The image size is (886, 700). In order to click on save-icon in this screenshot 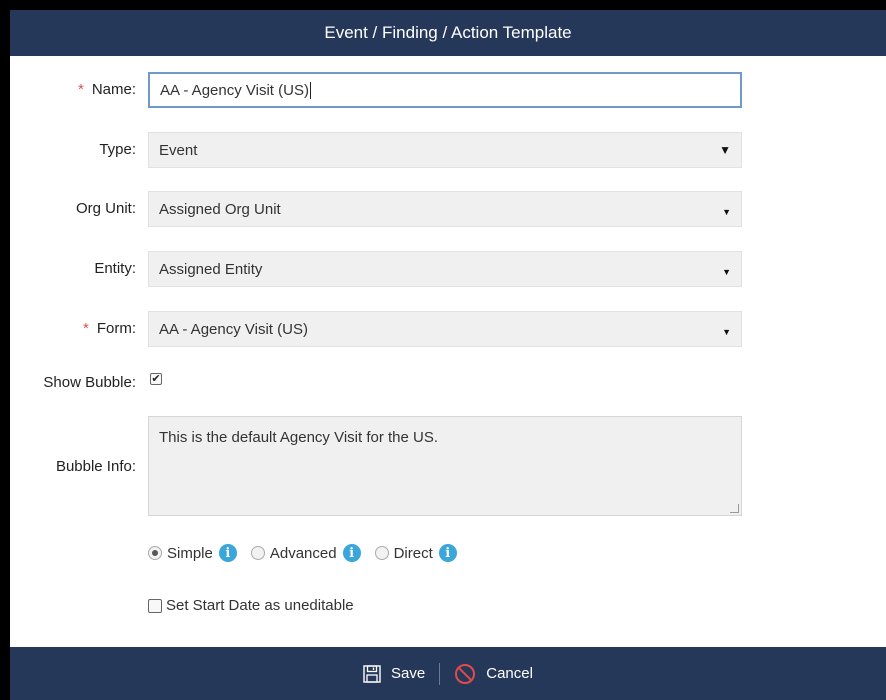, I will do `click(372, 673)`.